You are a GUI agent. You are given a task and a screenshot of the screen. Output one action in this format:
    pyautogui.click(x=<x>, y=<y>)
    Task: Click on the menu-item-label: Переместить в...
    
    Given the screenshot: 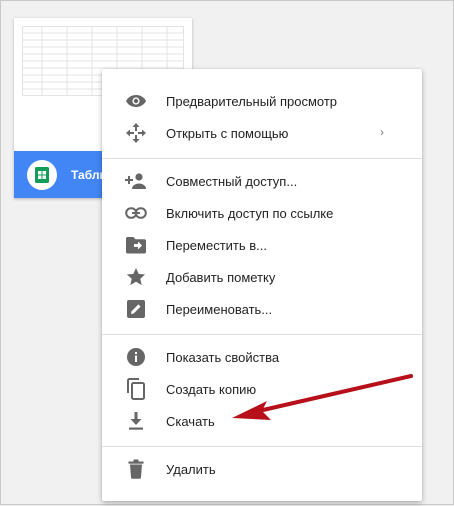 What is the action you would take?
    pyautogui.click(x=216, y=245)
    